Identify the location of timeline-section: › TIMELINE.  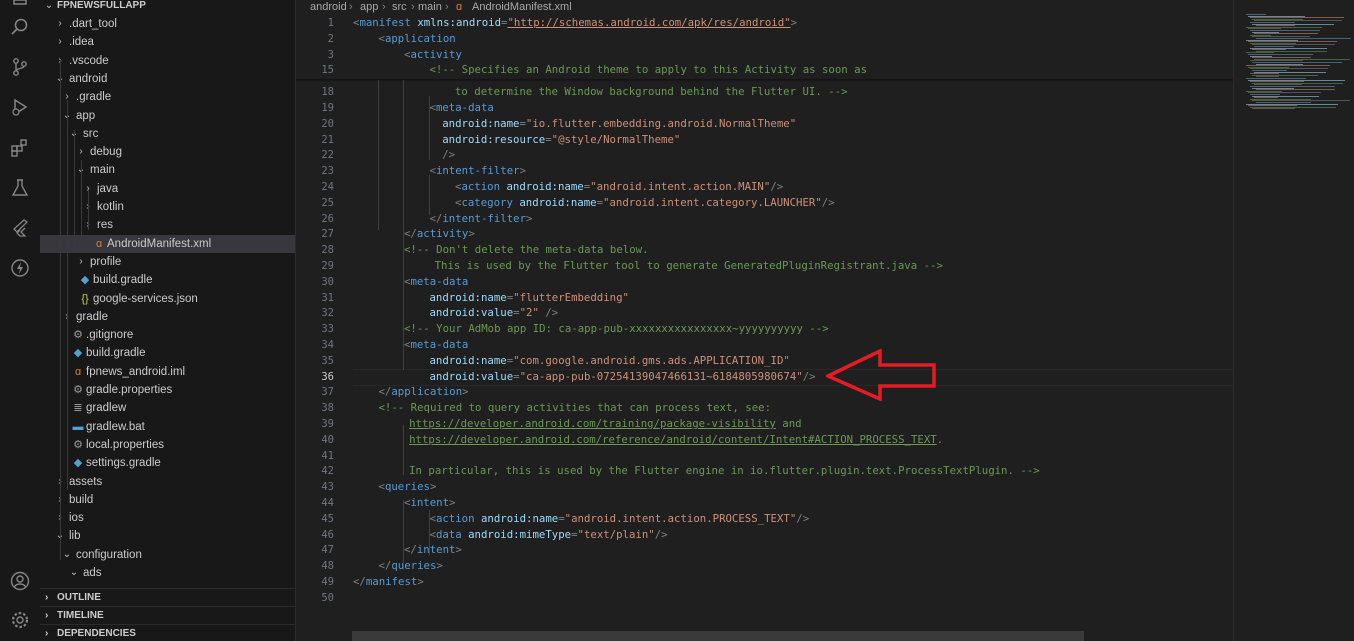
(167, 615).